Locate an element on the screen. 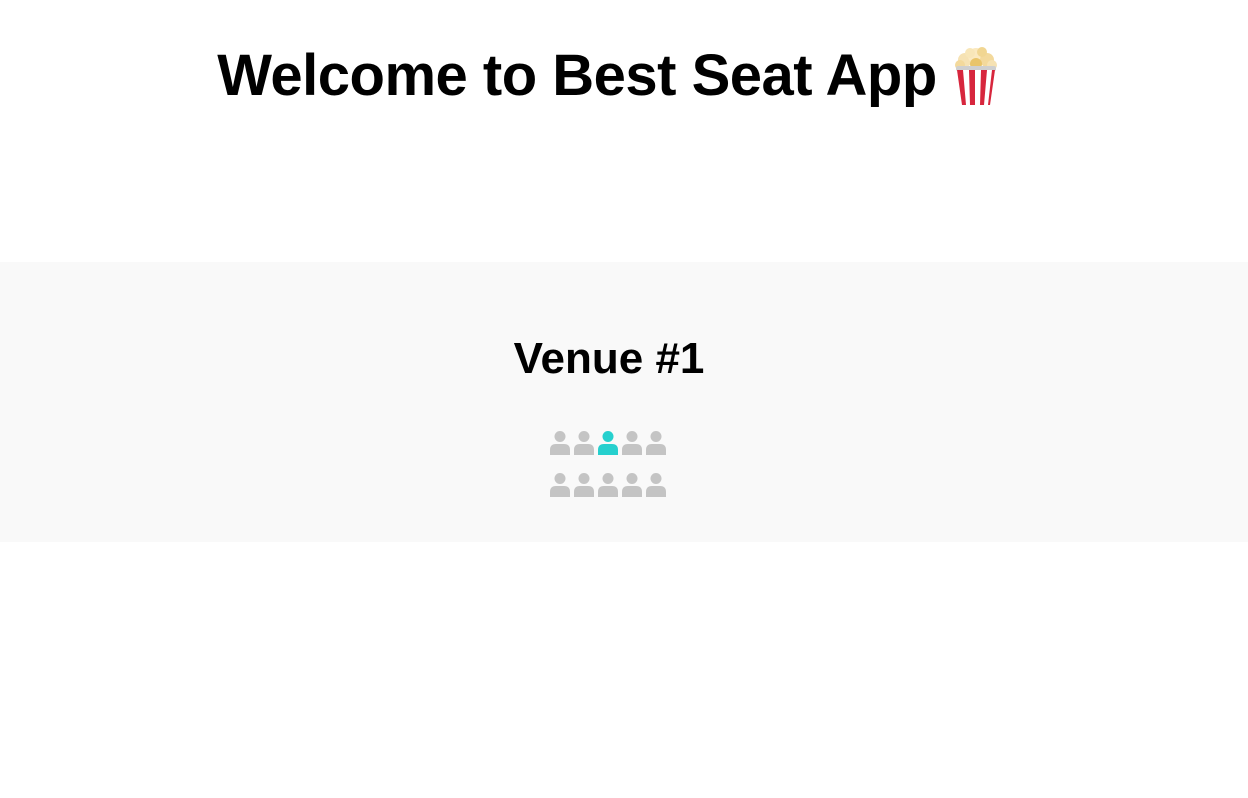  page-title: Welcome to Best Seat App is located at coordinates (609, 76).